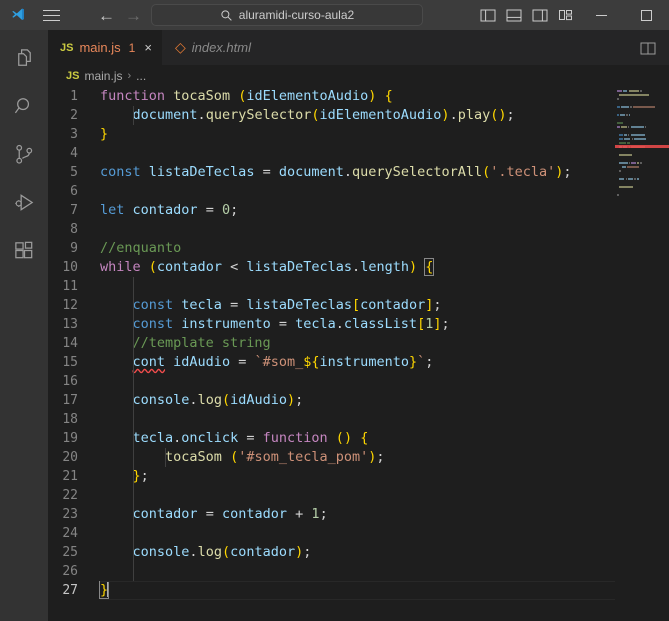 This screenshot has width=669, height=621. I want to click on sidebar-item-run-debug, so click(24, 202).